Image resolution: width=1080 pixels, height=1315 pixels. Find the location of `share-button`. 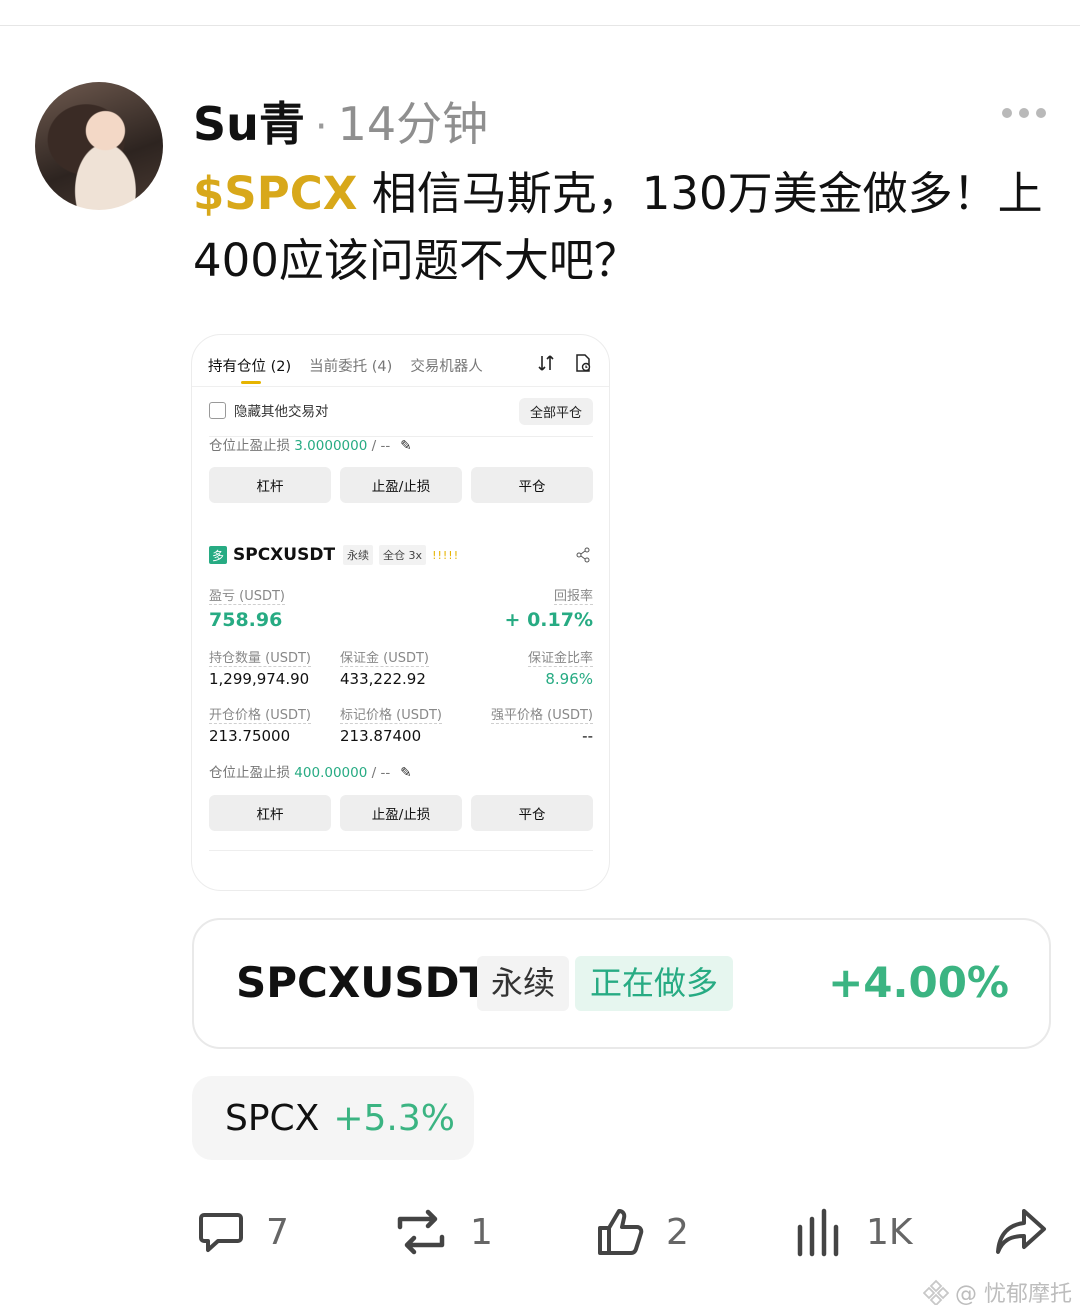

share-button is located at coordinates (1021, 1232).